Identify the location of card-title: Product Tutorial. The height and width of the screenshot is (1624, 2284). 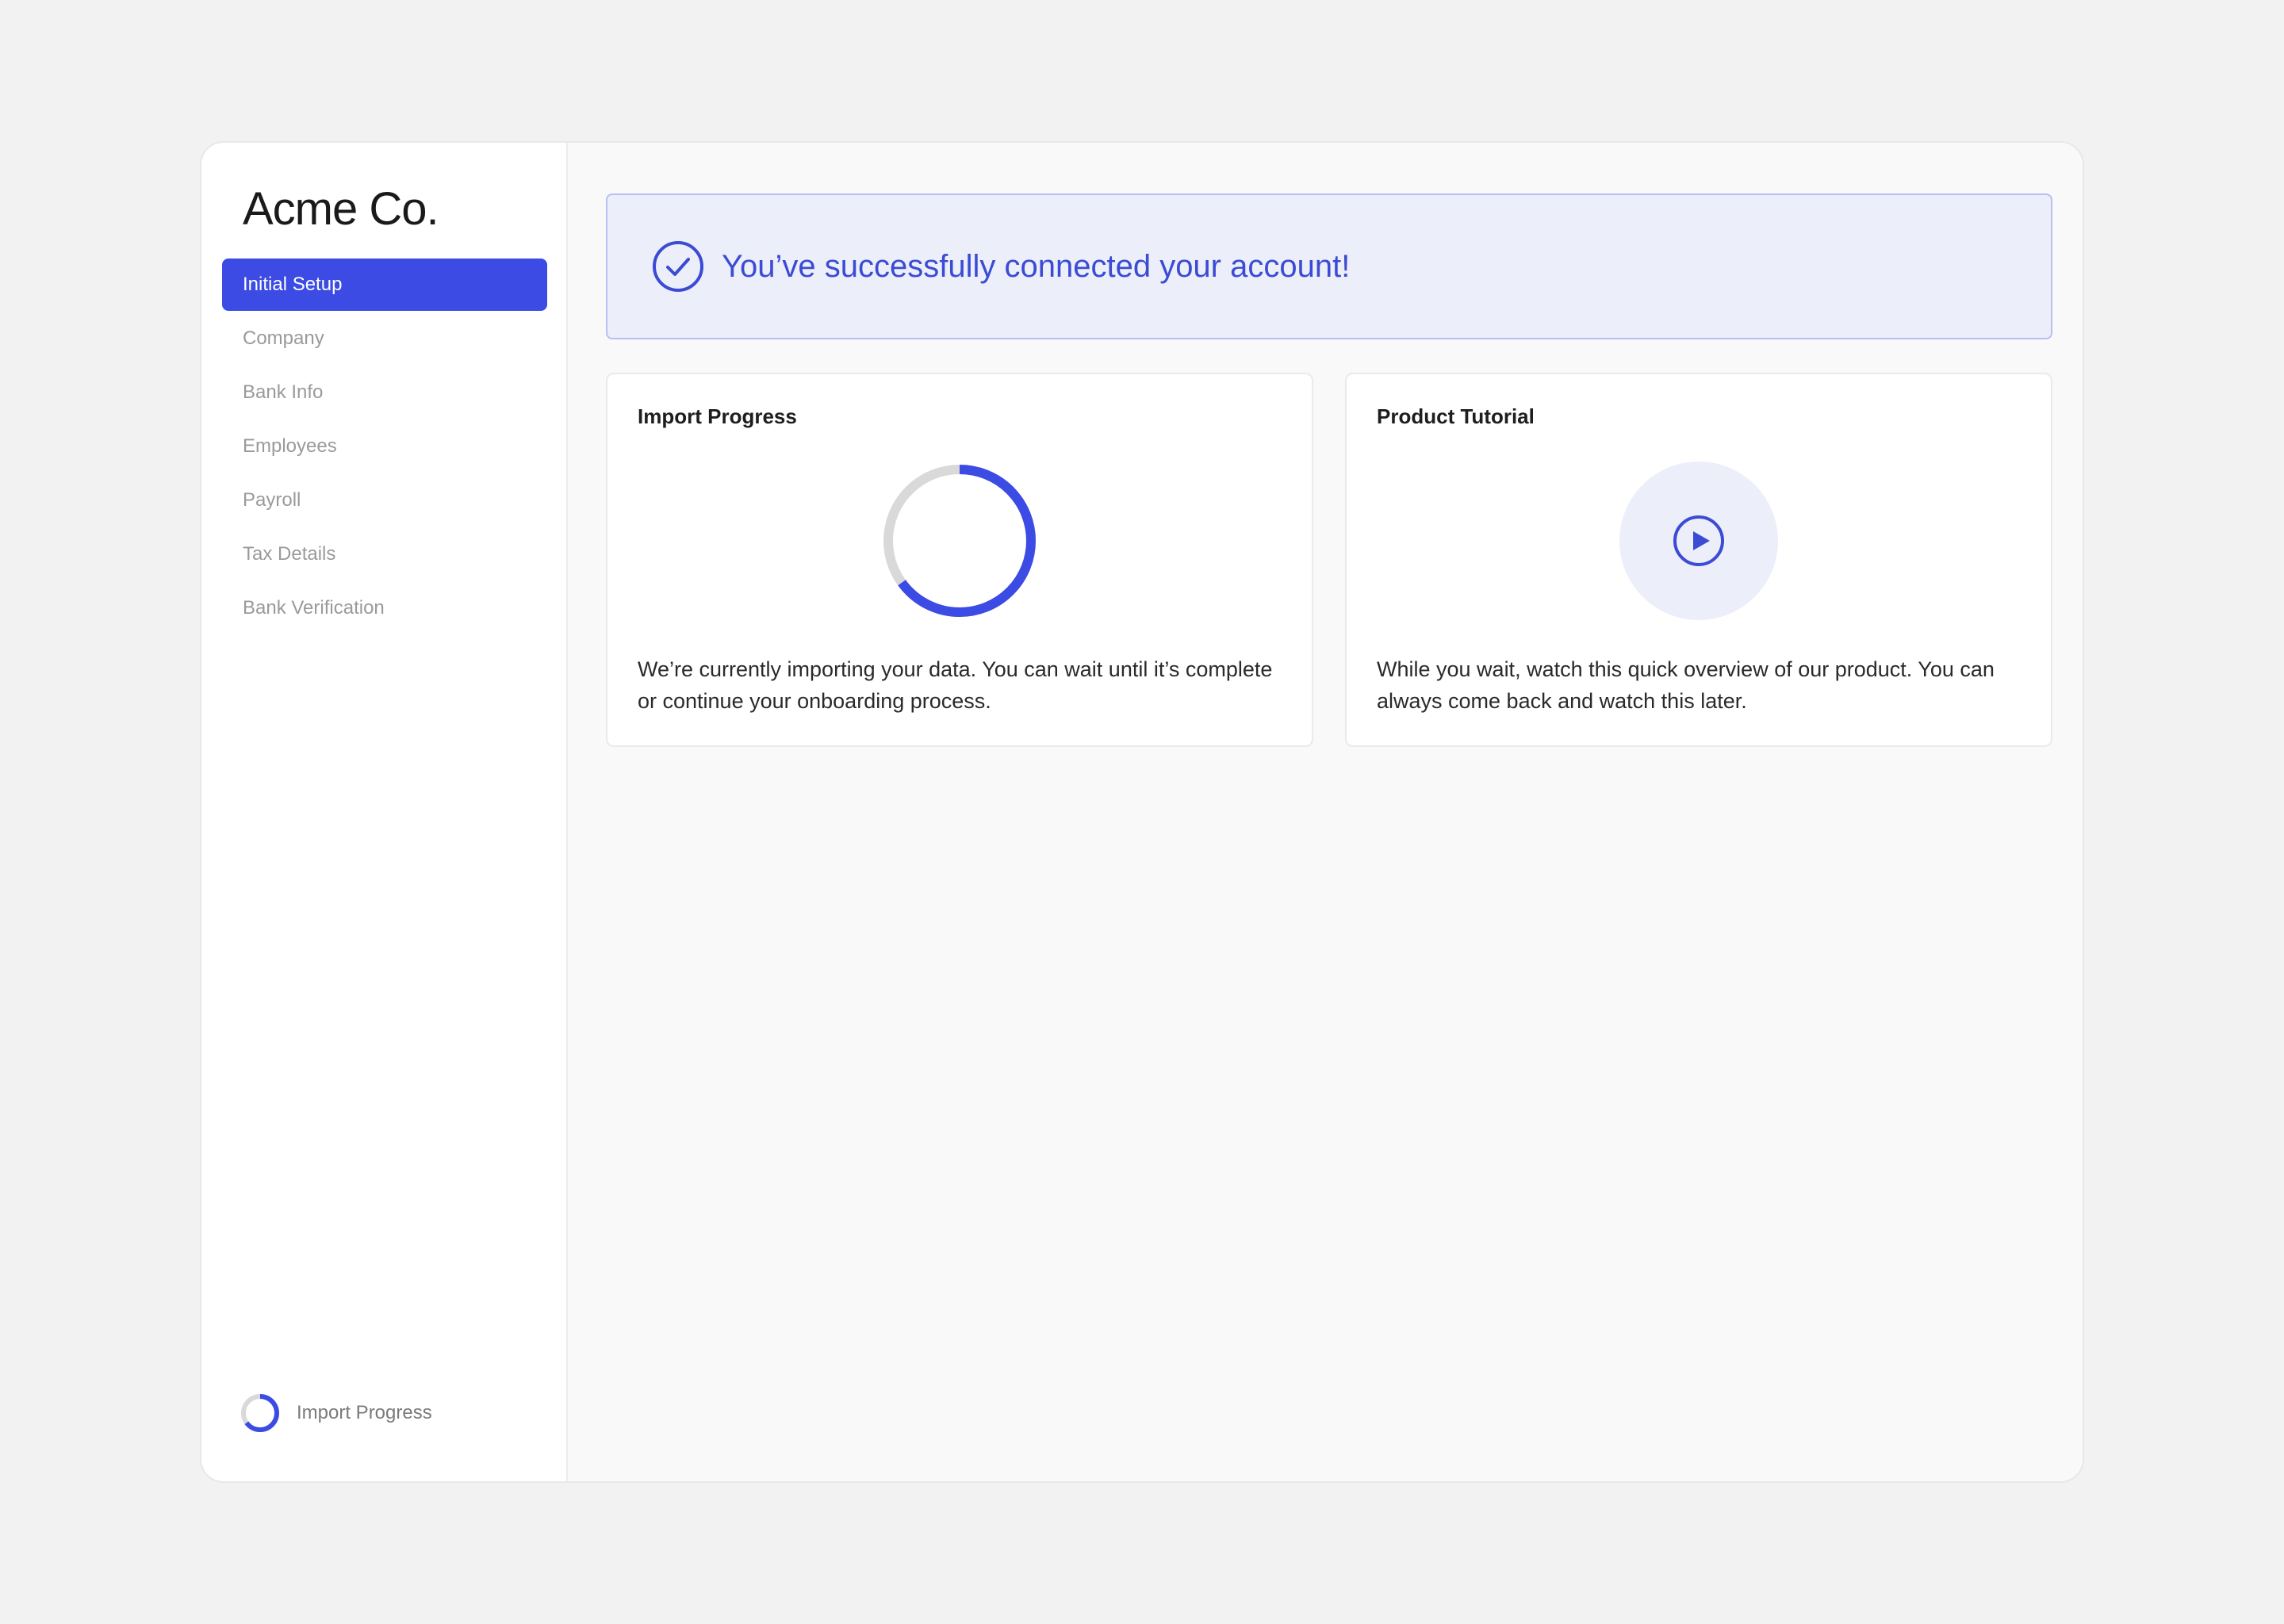
(1456, 416).